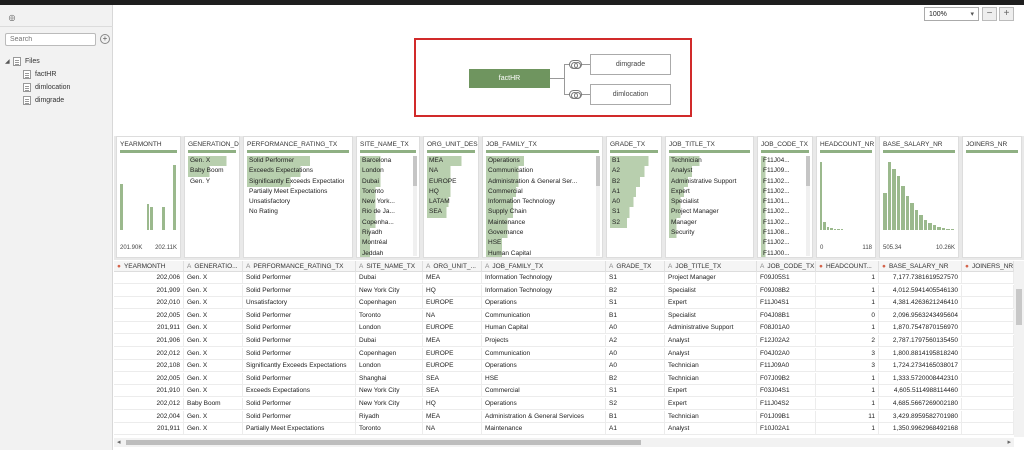  What do you see at coordinates (37, 74) in the screenshot?
I see `tree-item-facthr: factHR` at bounding box center [37, 74].